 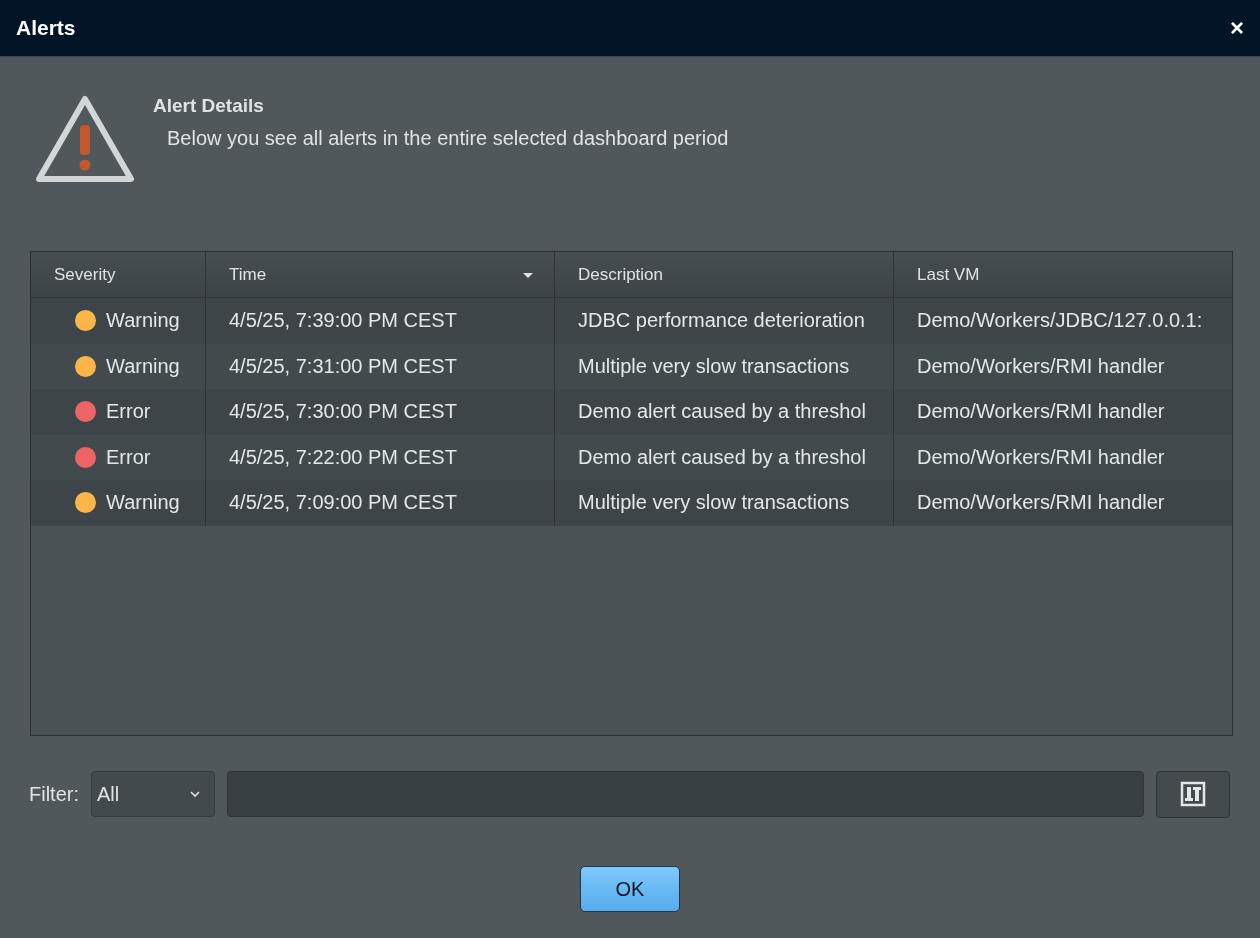 I want to click on time-cell: 4/5/25, 7:39:00 PM CEST, so click(x=343, y=321).